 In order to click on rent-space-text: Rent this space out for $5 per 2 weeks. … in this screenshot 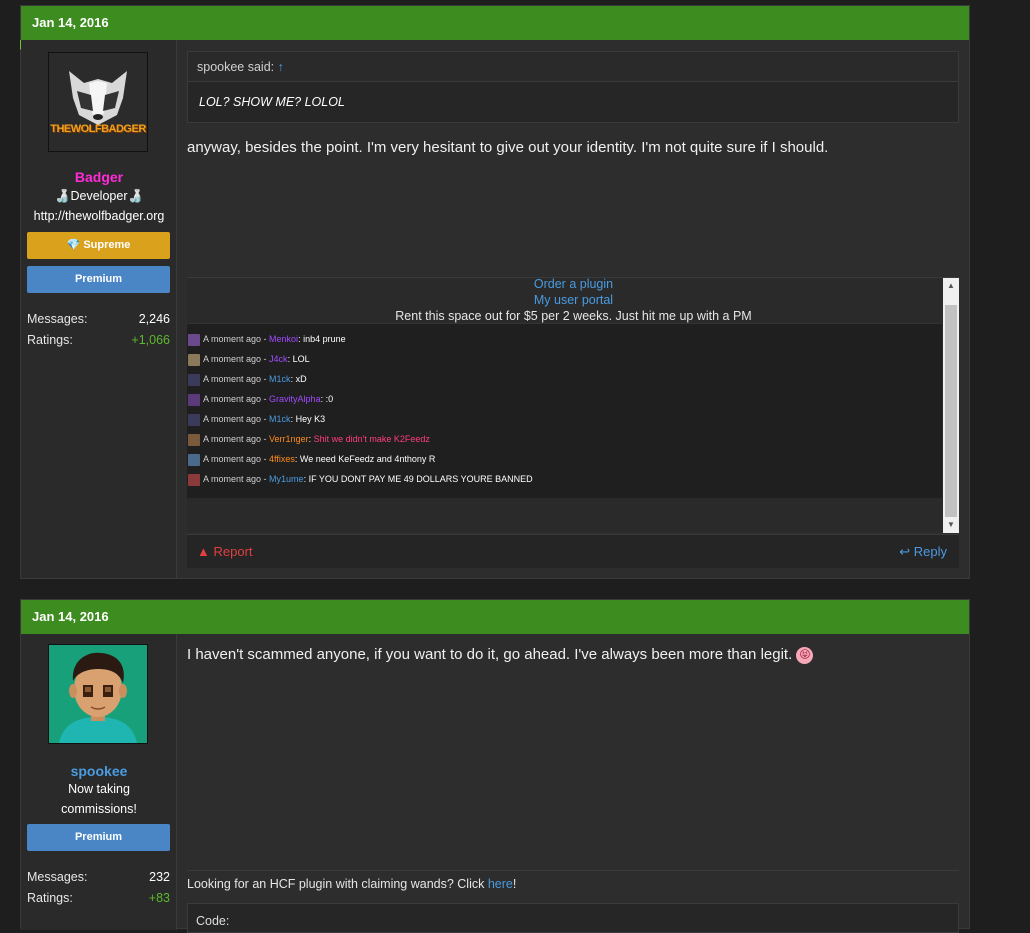, I will do `click(573, 316)`.